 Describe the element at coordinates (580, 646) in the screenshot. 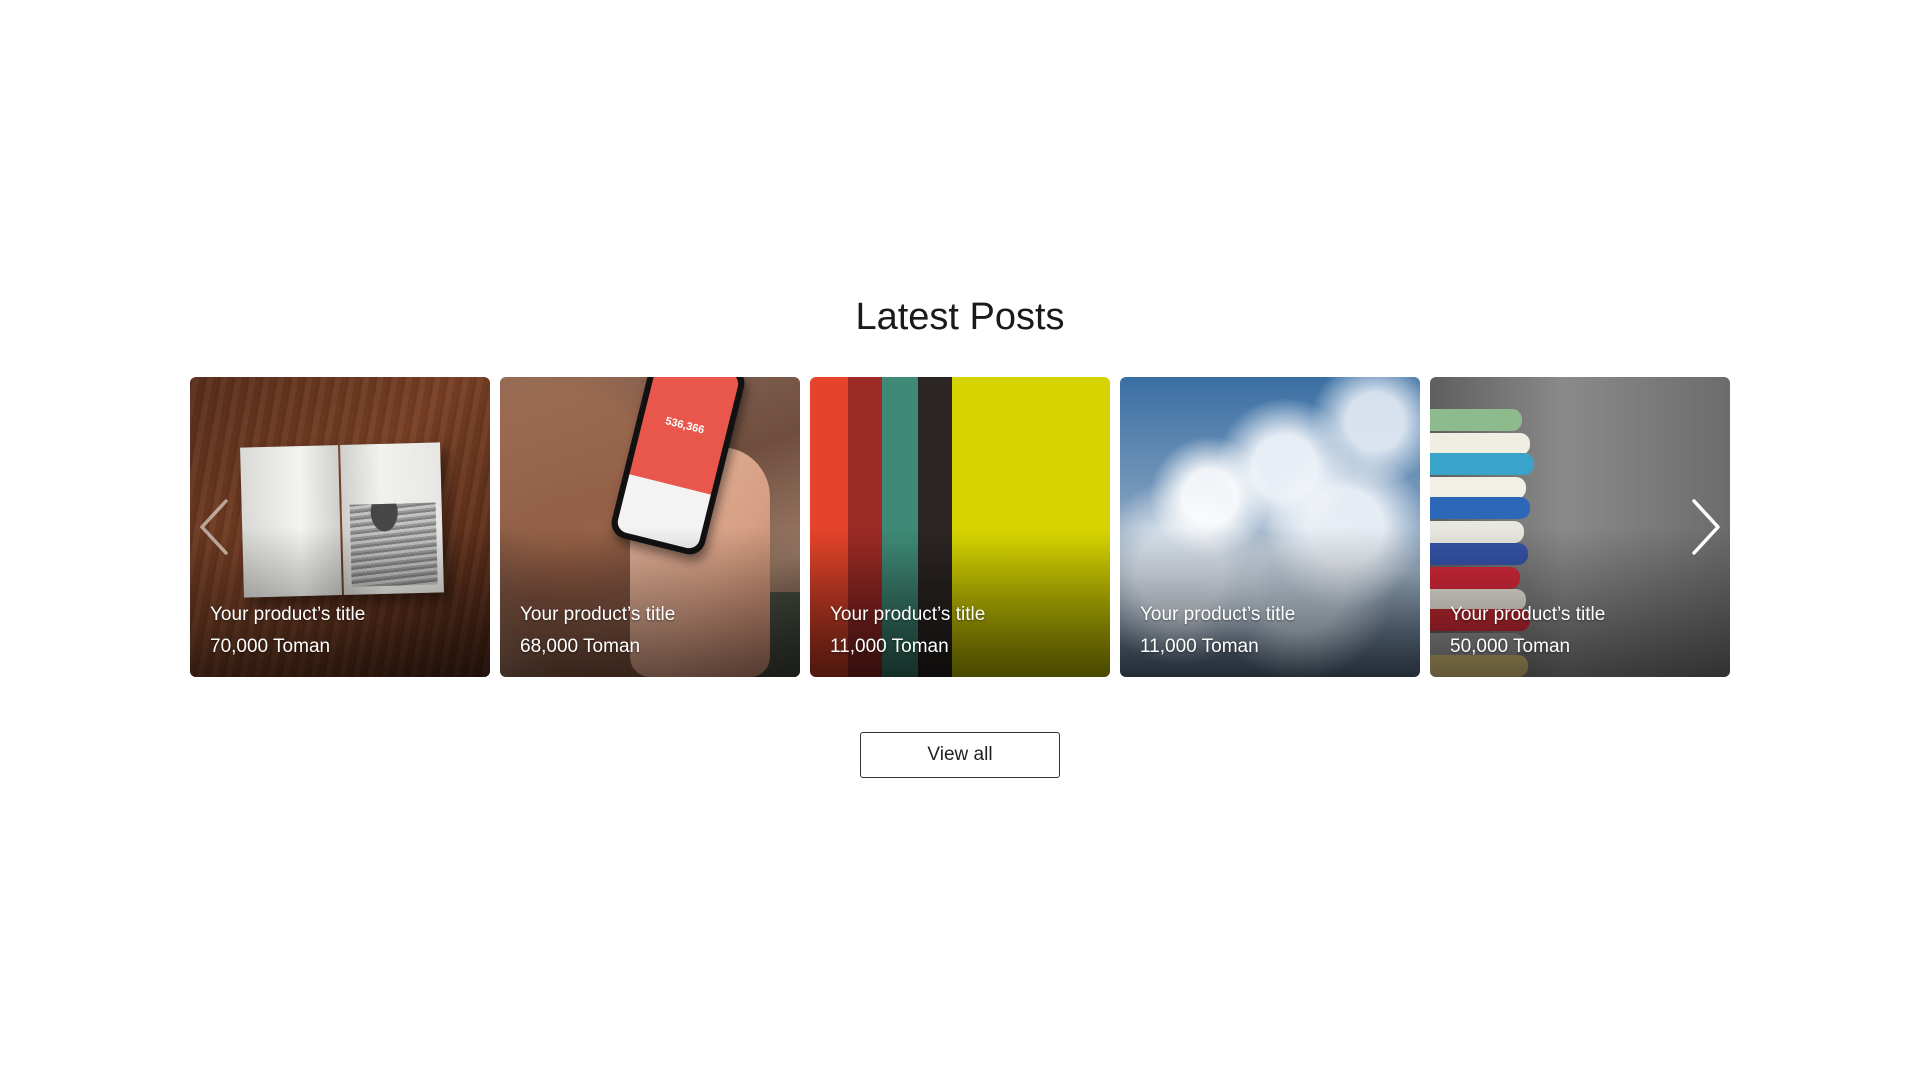

I see `product-price: 68,000 Toman` at that location.